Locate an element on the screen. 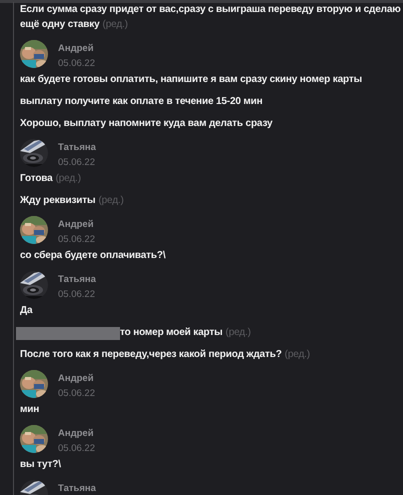  message-text: После того как я переведу,через какой период ждать? (ред.) is located at coordinates (165, 355).